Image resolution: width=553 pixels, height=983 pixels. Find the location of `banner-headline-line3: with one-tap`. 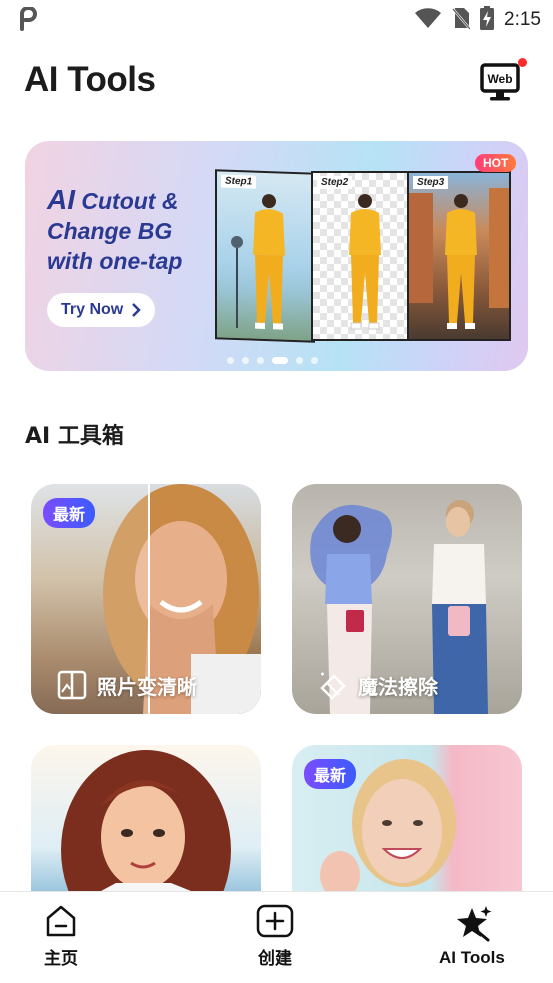

banner-headline-line3: with one-tap is located at coordinates (115, 261).